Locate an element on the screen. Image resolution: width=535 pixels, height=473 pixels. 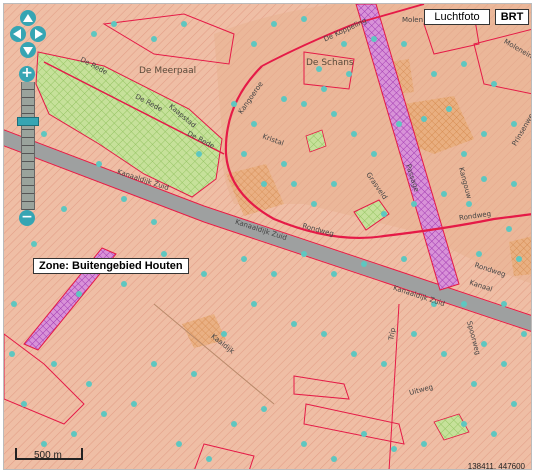
pan-up-icon is located at coordinates (28, 18).